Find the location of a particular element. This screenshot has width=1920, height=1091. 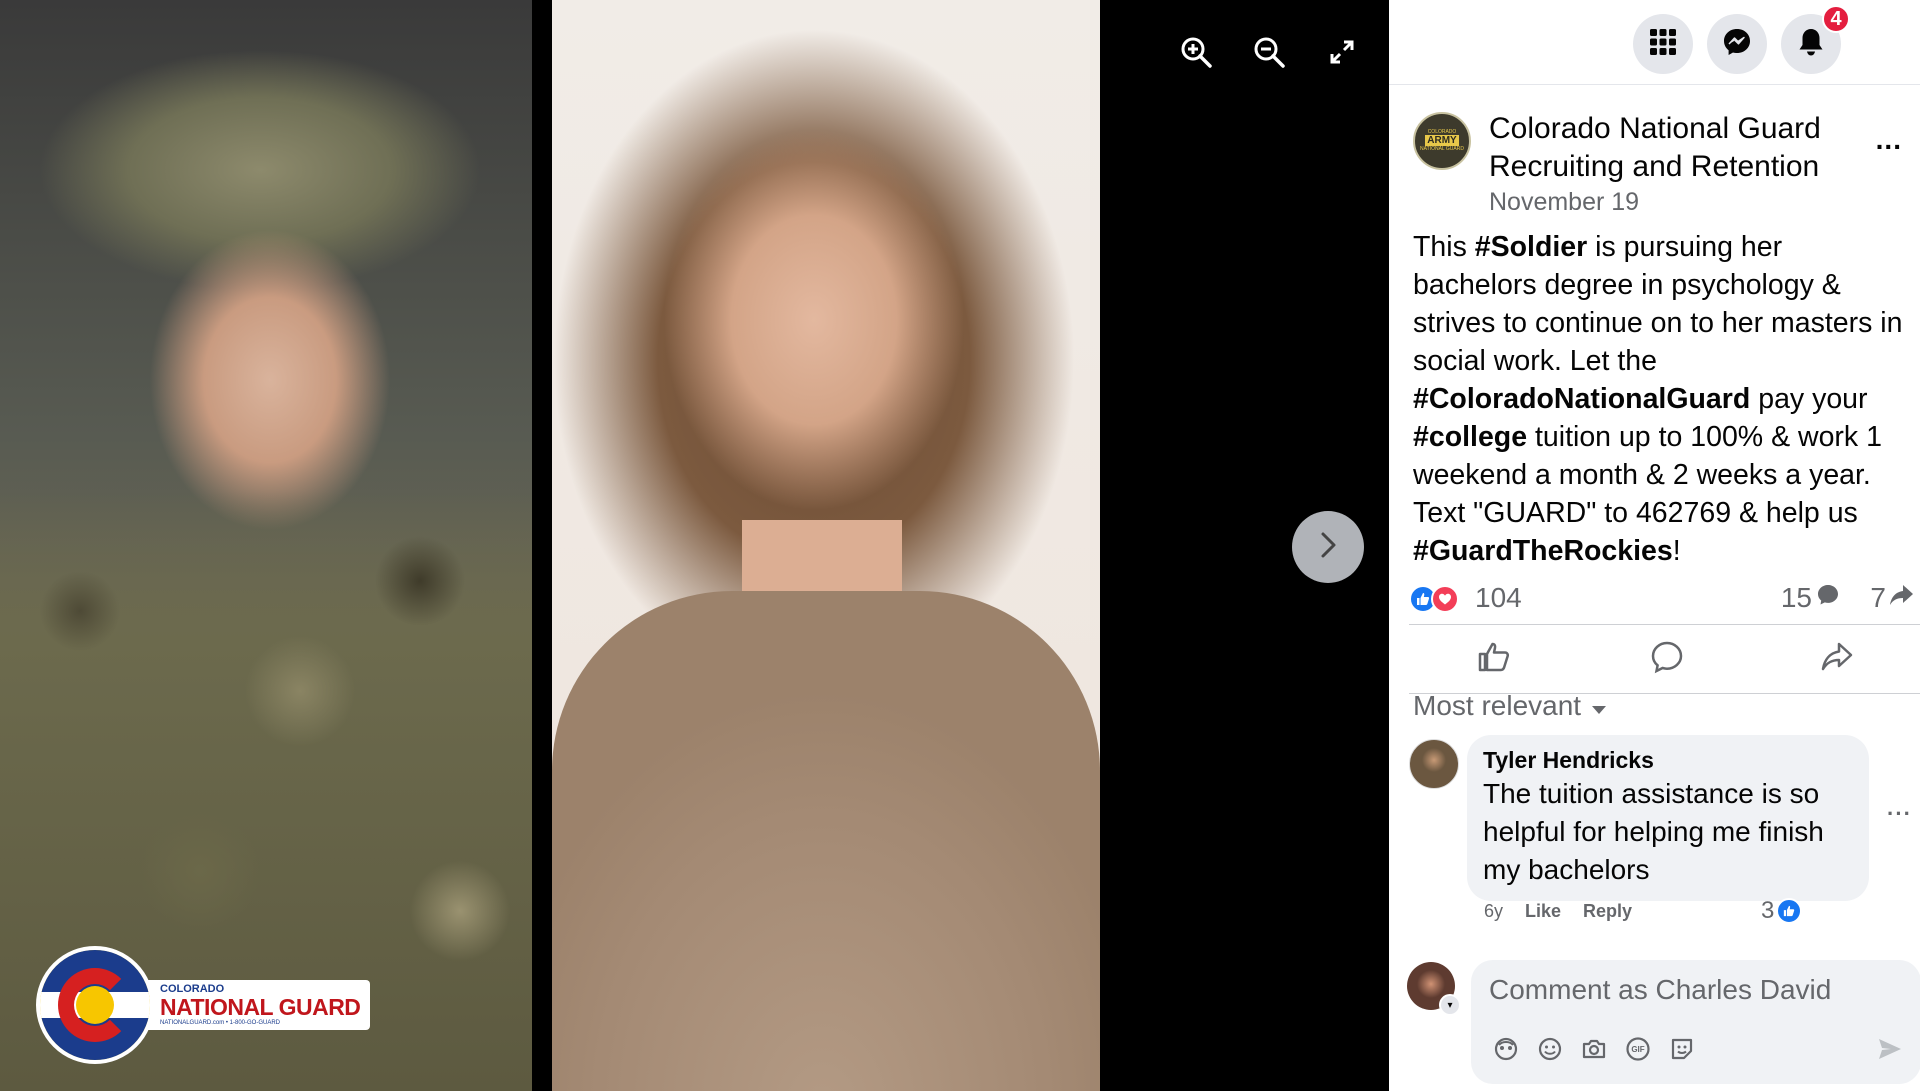

page-avatar-line2: ARMY is located at coordinates (1442, 140).